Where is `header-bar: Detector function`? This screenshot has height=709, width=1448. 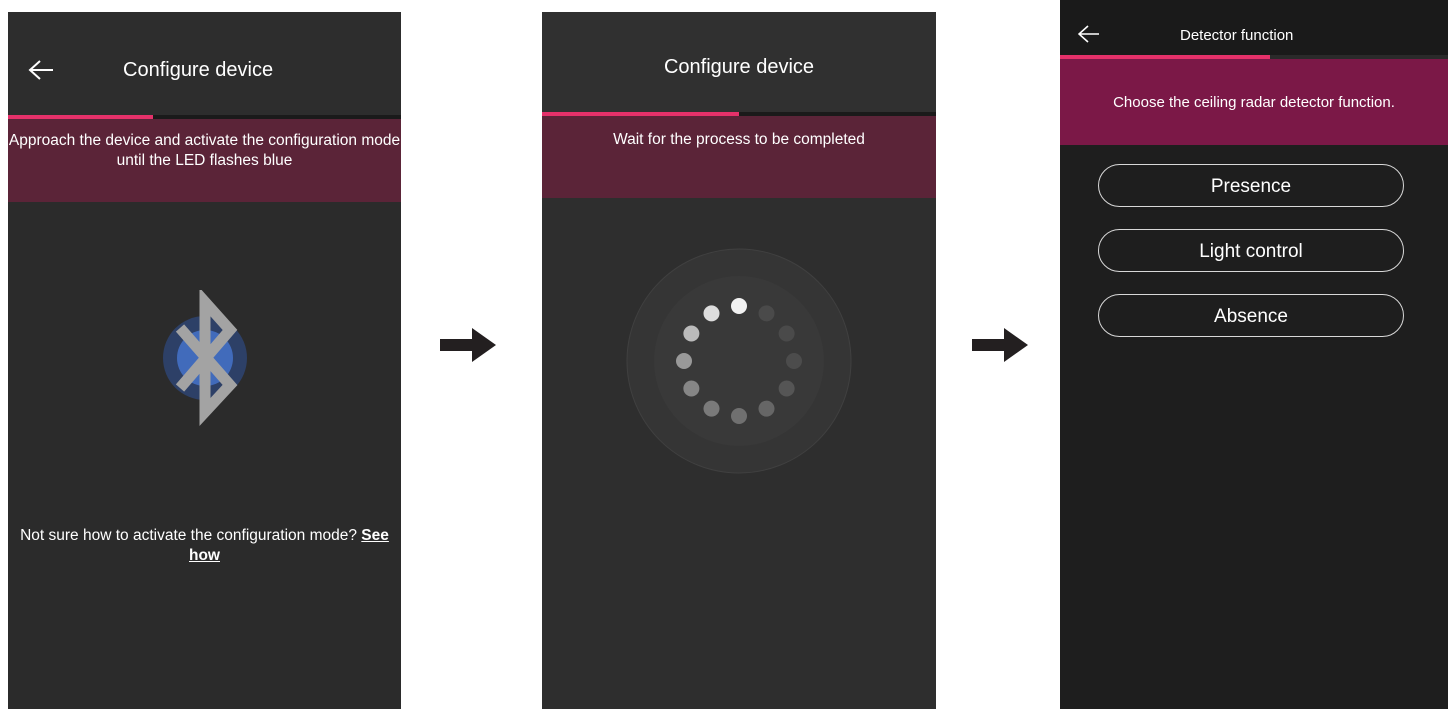
header-bar: Detector function is located at coordinates (1254, 28).